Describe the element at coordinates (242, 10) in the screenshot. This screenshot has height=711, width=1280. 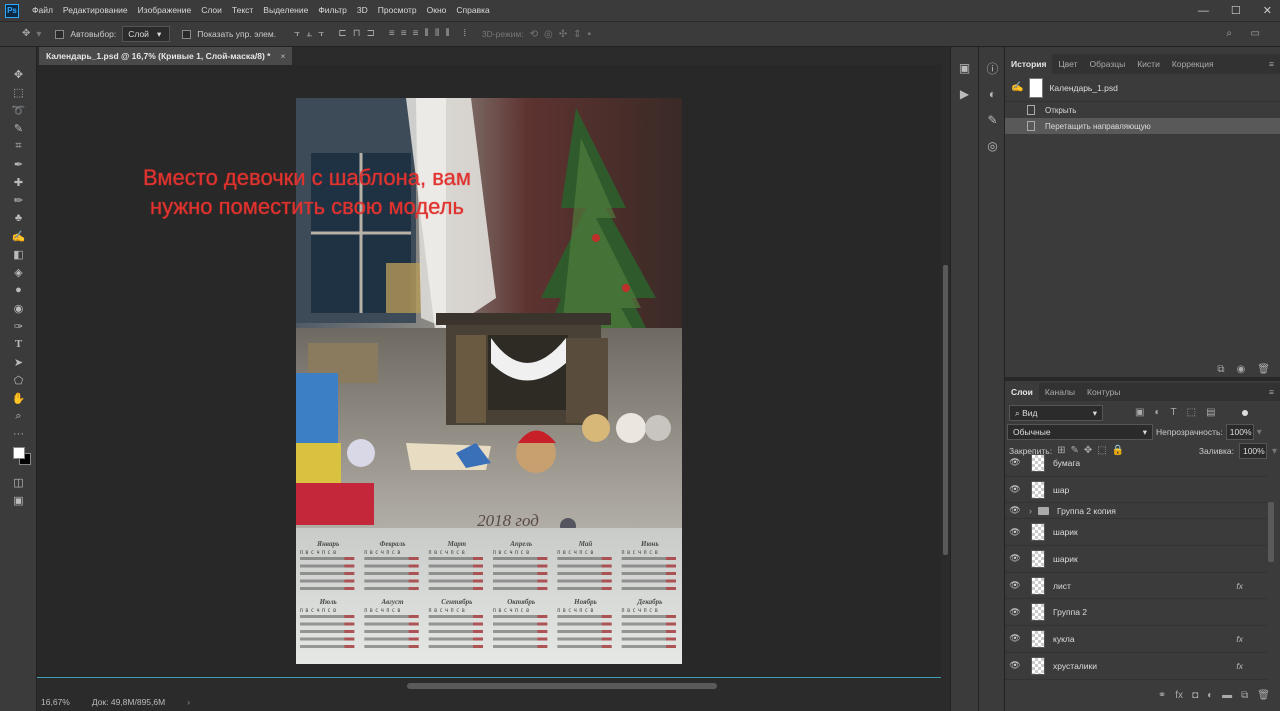
I see `menu-type: Текст` at that location.